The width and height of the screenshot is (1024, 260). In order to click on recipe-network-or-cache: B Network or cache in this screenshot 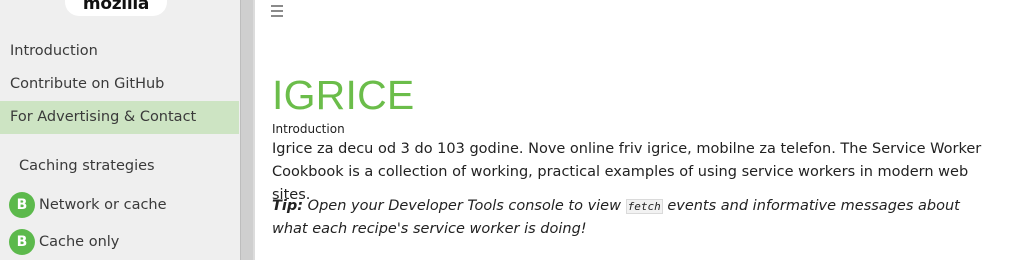, I will do `click(88, 205)`.